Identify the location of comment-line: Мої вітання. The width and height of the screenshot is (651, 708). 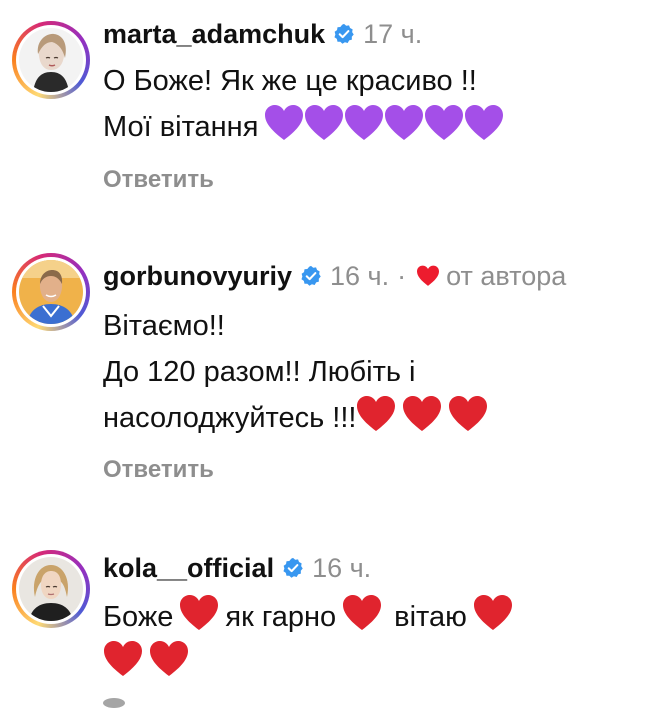
(368, 127).